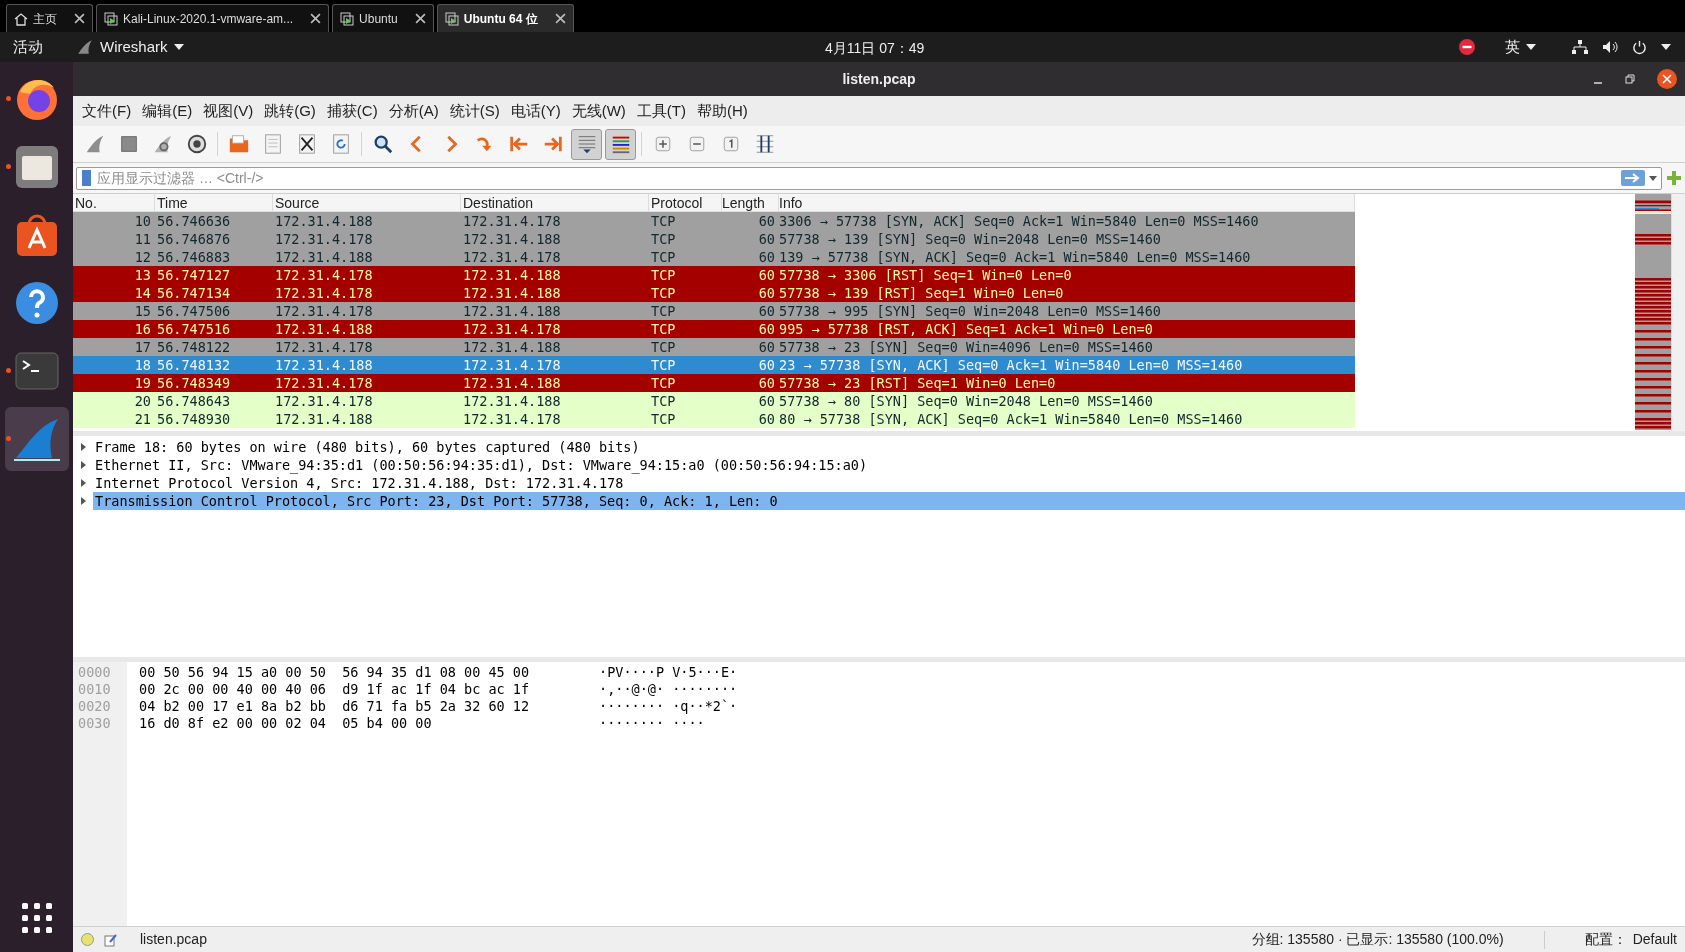 Image resolution: width=1685 pixels, height=952 pixels. What do you see at coordinates (194, 257) in the screenshot?
I see `time-cell-text: 56.746883` at bounding box center [194, 257].